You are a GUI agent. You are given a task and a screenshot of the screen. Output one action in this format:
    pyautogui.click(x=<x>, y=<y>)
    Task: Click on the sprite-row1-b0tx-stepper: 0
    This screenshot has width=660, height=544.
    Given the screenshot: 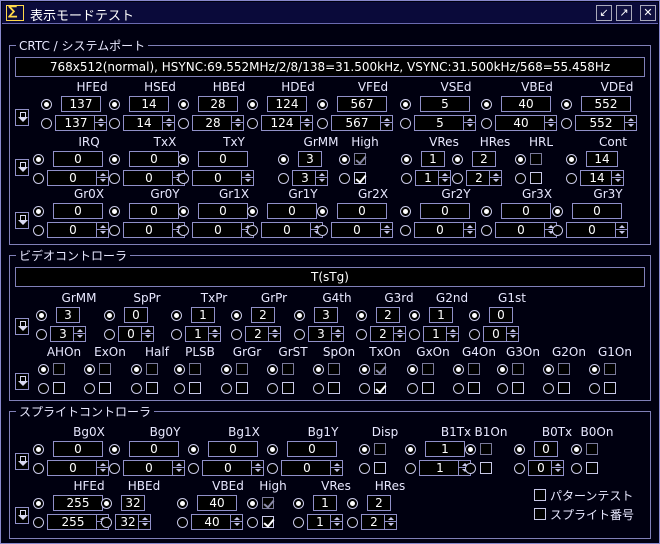 What is the action you would take?
    pyautogui.click(x=546, y=468)
    